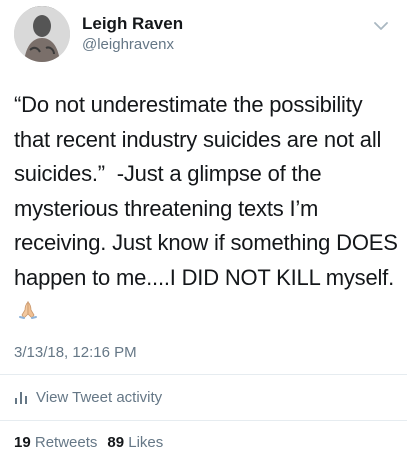 The width and height of the screenshot is (407, 467). I want to click on retweets-label: Retweets, so click(66, 442).